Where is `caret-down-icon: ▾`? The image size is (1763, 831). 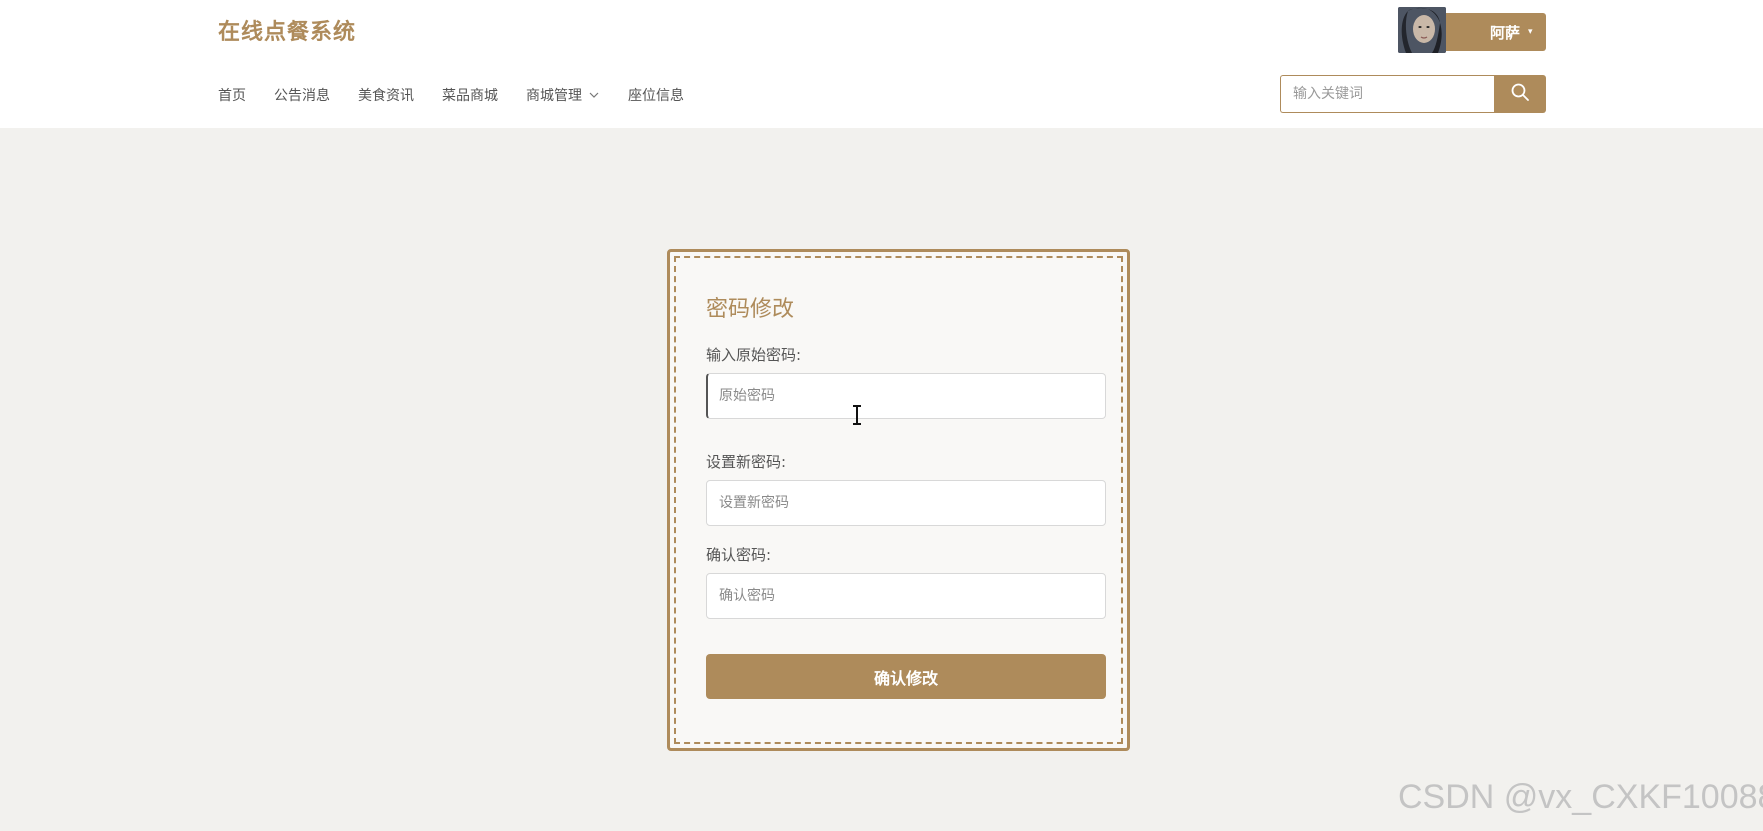 caret-down-icon: ▾ is located at coordinates (1530, 32).